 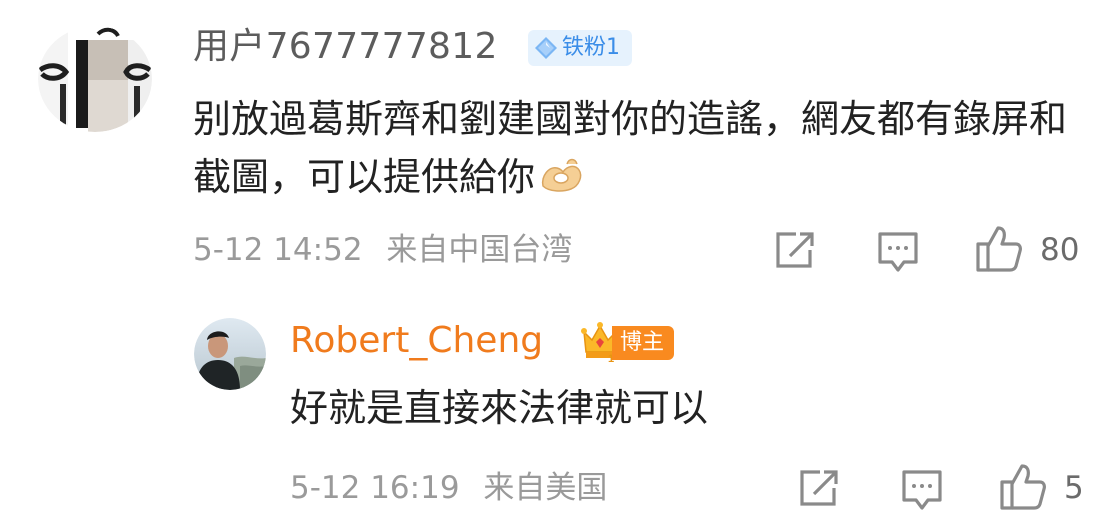 I want to click on blogger-badge-label: 博主, so click(x=642, y=342).